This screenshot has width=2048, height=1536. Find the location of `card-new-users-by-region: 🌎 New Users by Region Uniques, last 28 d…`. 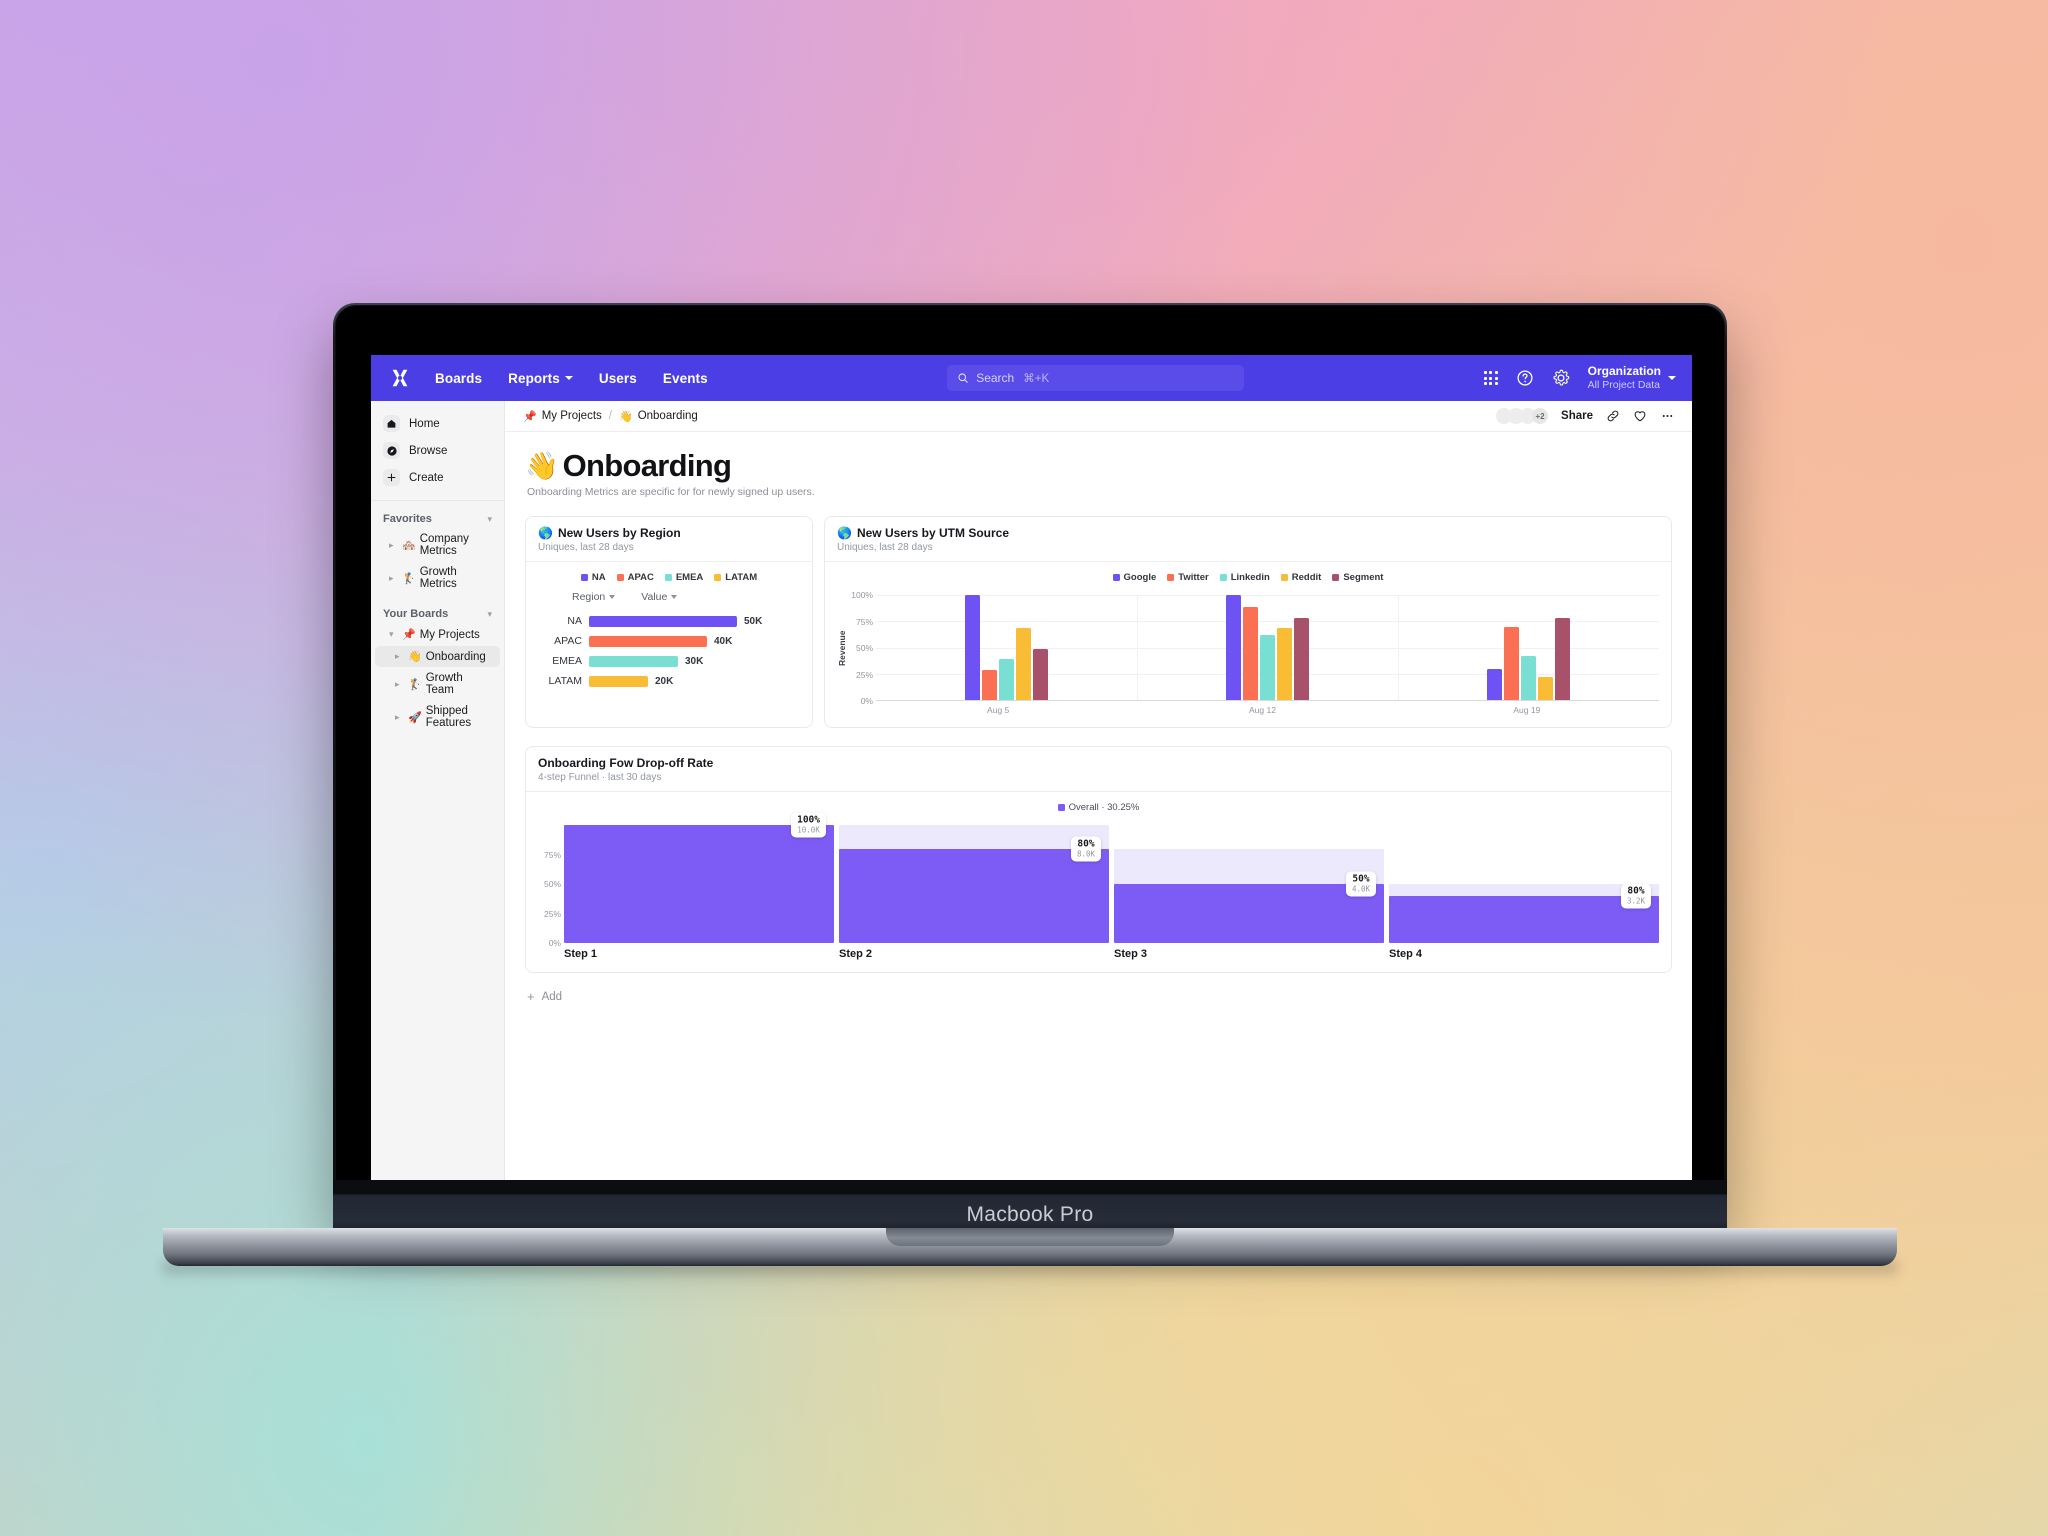

card-new-users-by-region: 🌎 New Users by Region Uniques, last 28 d… is located at coordinates (669, 622).